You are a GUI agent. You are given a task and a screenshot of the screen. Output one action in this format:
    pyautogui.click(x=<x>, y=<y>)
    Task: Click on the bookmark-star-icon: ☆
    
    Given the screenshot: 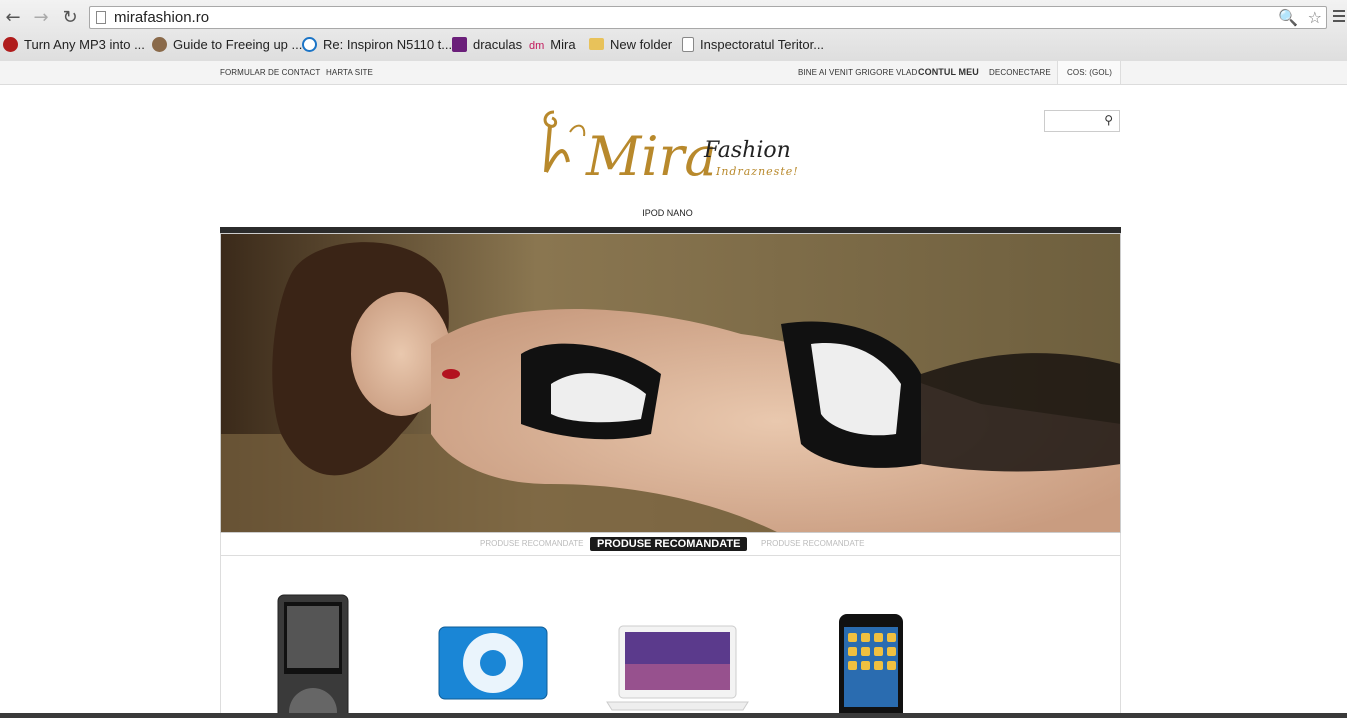 What is the action you would take?
    pyautogui.click(x=1315, y=17)
    